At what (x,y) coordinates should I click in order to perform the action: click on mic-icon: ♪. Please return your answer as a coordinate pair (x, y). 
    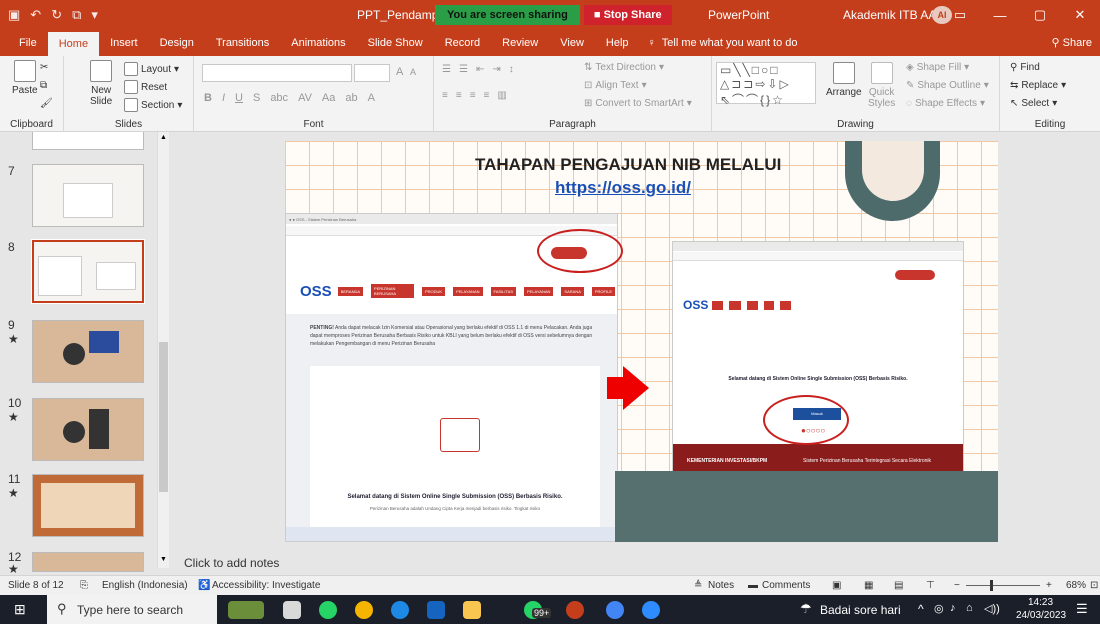
    Looking at the image, I should click on (953, 608).